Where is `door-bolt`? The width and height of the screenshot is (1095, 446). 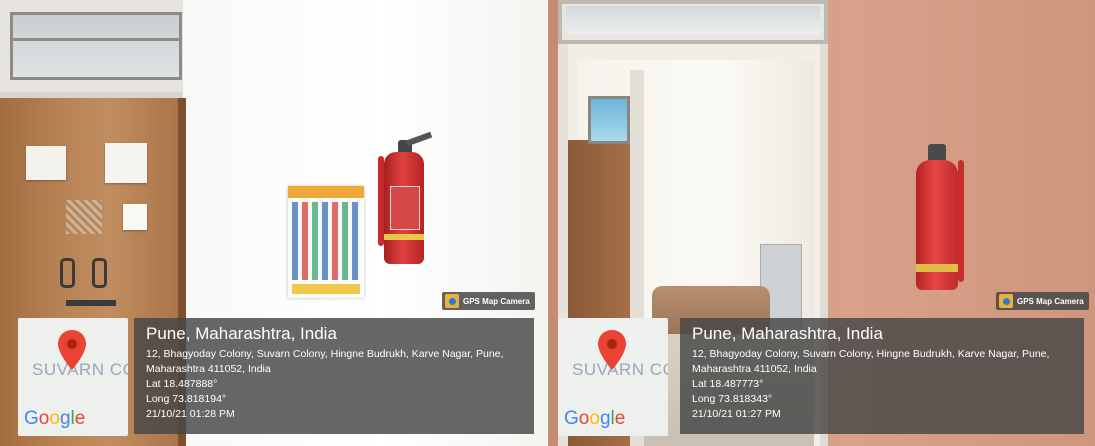 door-bolt is located at coordinates (91, 303).